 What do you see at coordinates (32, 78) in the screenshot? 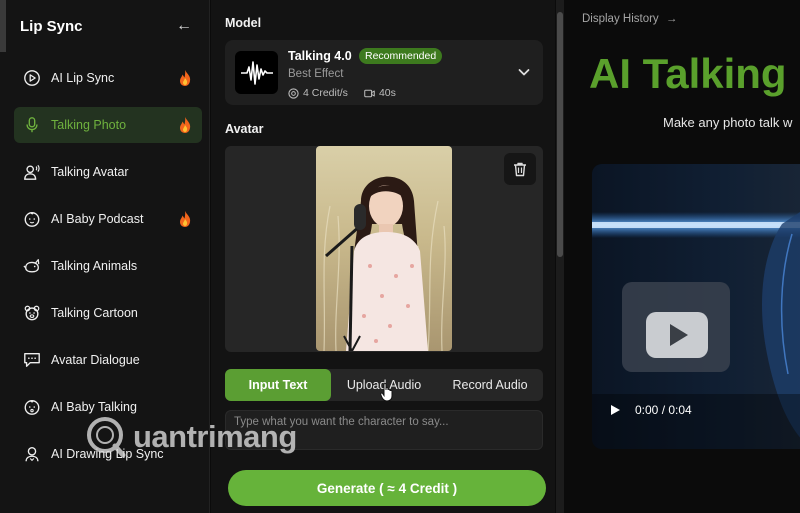
I see `play-circle-icon` at bounding box center [32, 78].